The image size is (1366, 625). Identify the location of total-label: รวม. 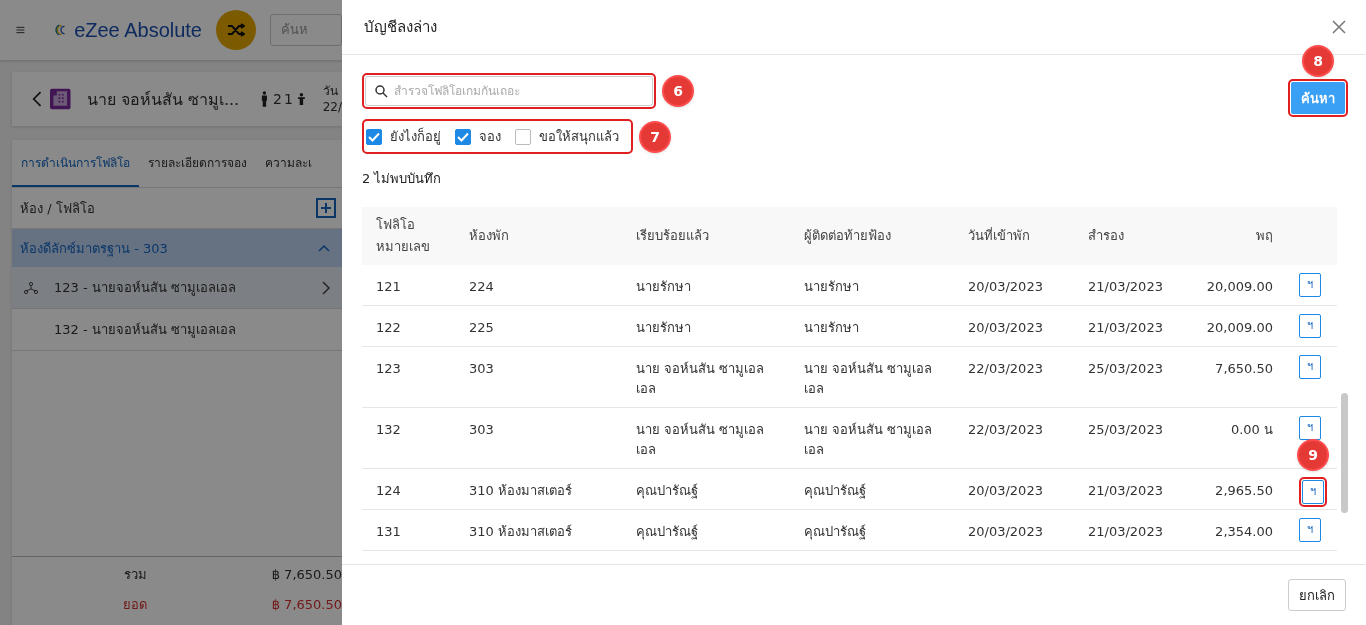
(135, 574).